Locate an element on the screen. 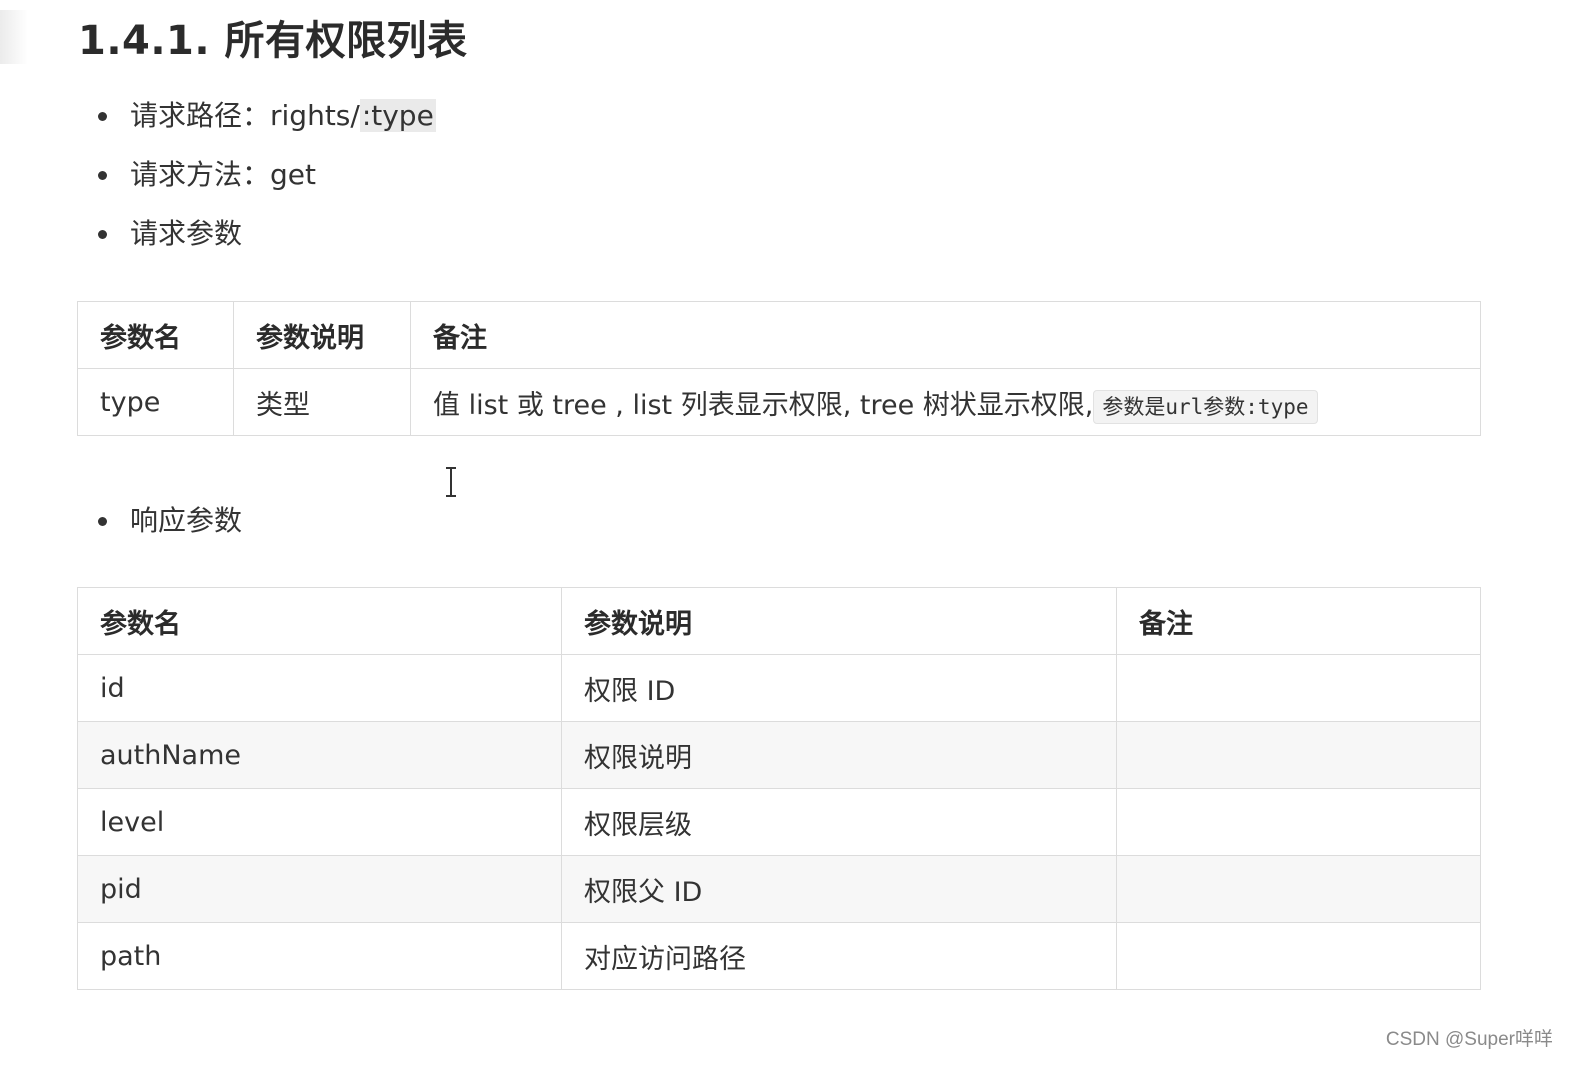  cell-param-name: level is located at coordinates (319, 822).